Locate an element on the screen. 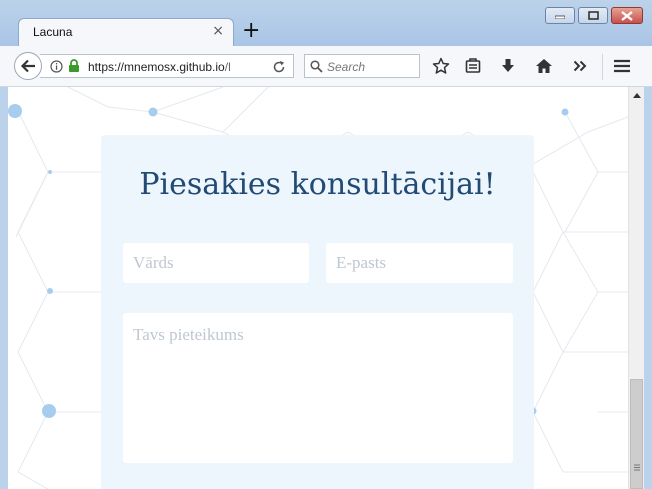 The image size is (652, 489). scroll-up-arrow-icon is located at coordinates (636, 95).